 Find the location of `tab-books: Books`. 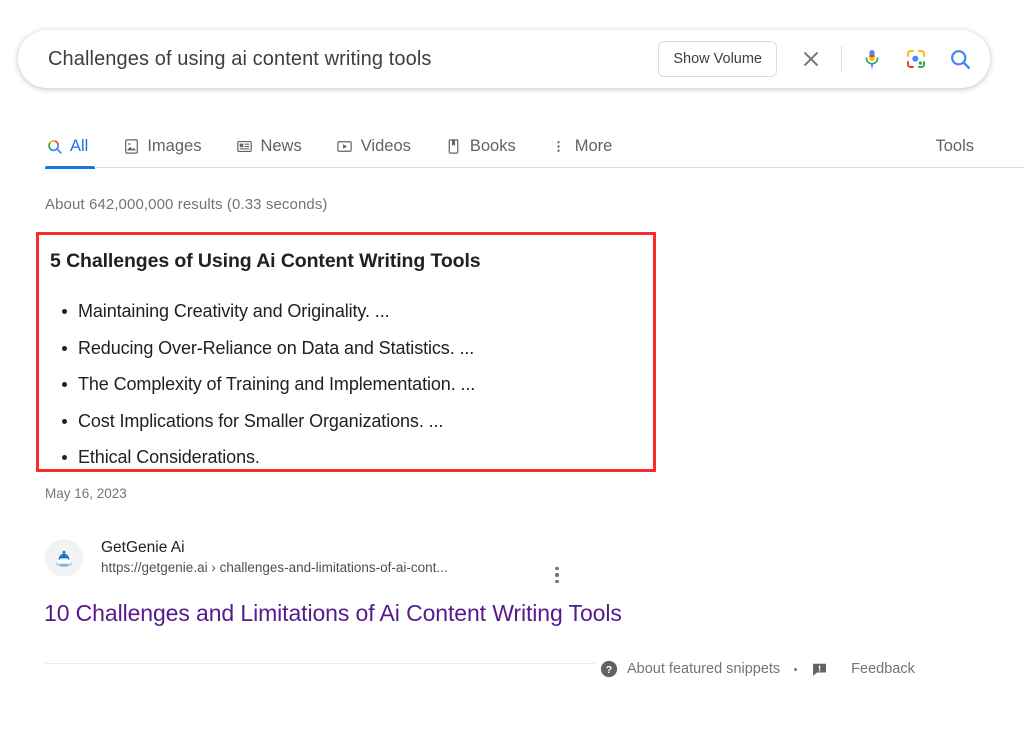

tab-books: Books is located at coordinates (480, 146).